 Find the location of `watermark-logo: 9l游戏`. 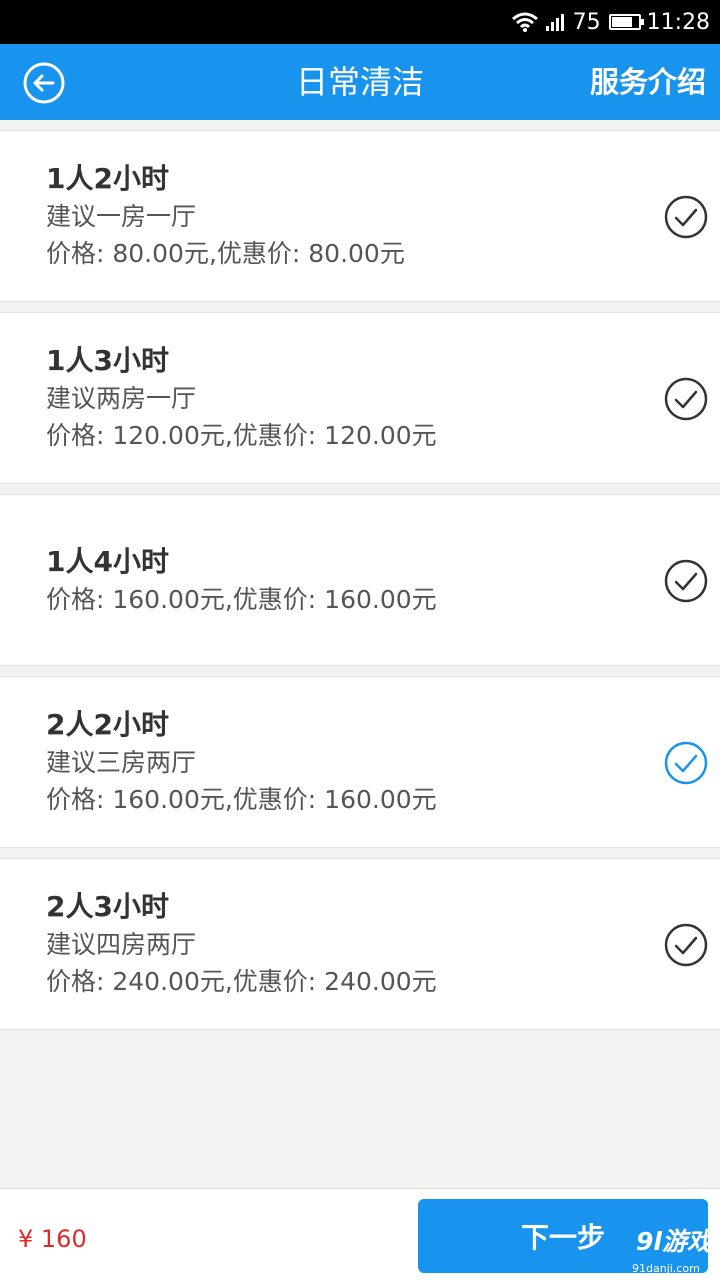

watermark-logo: 9l游戏 is located at coordinates (674, 1241).